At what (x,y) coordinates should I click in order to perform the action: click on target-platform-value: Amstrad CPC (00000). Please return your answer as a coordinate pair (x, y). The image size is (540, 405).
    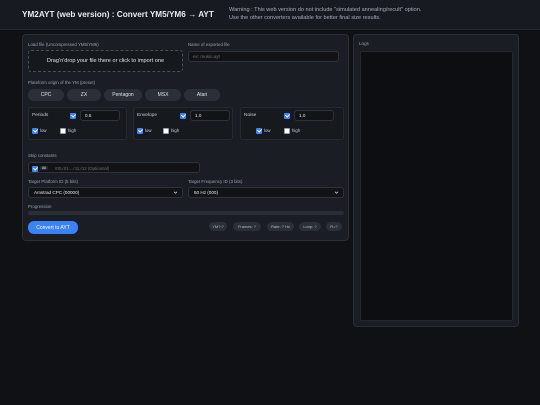
    Looking at the image, I should click on (57, 192).